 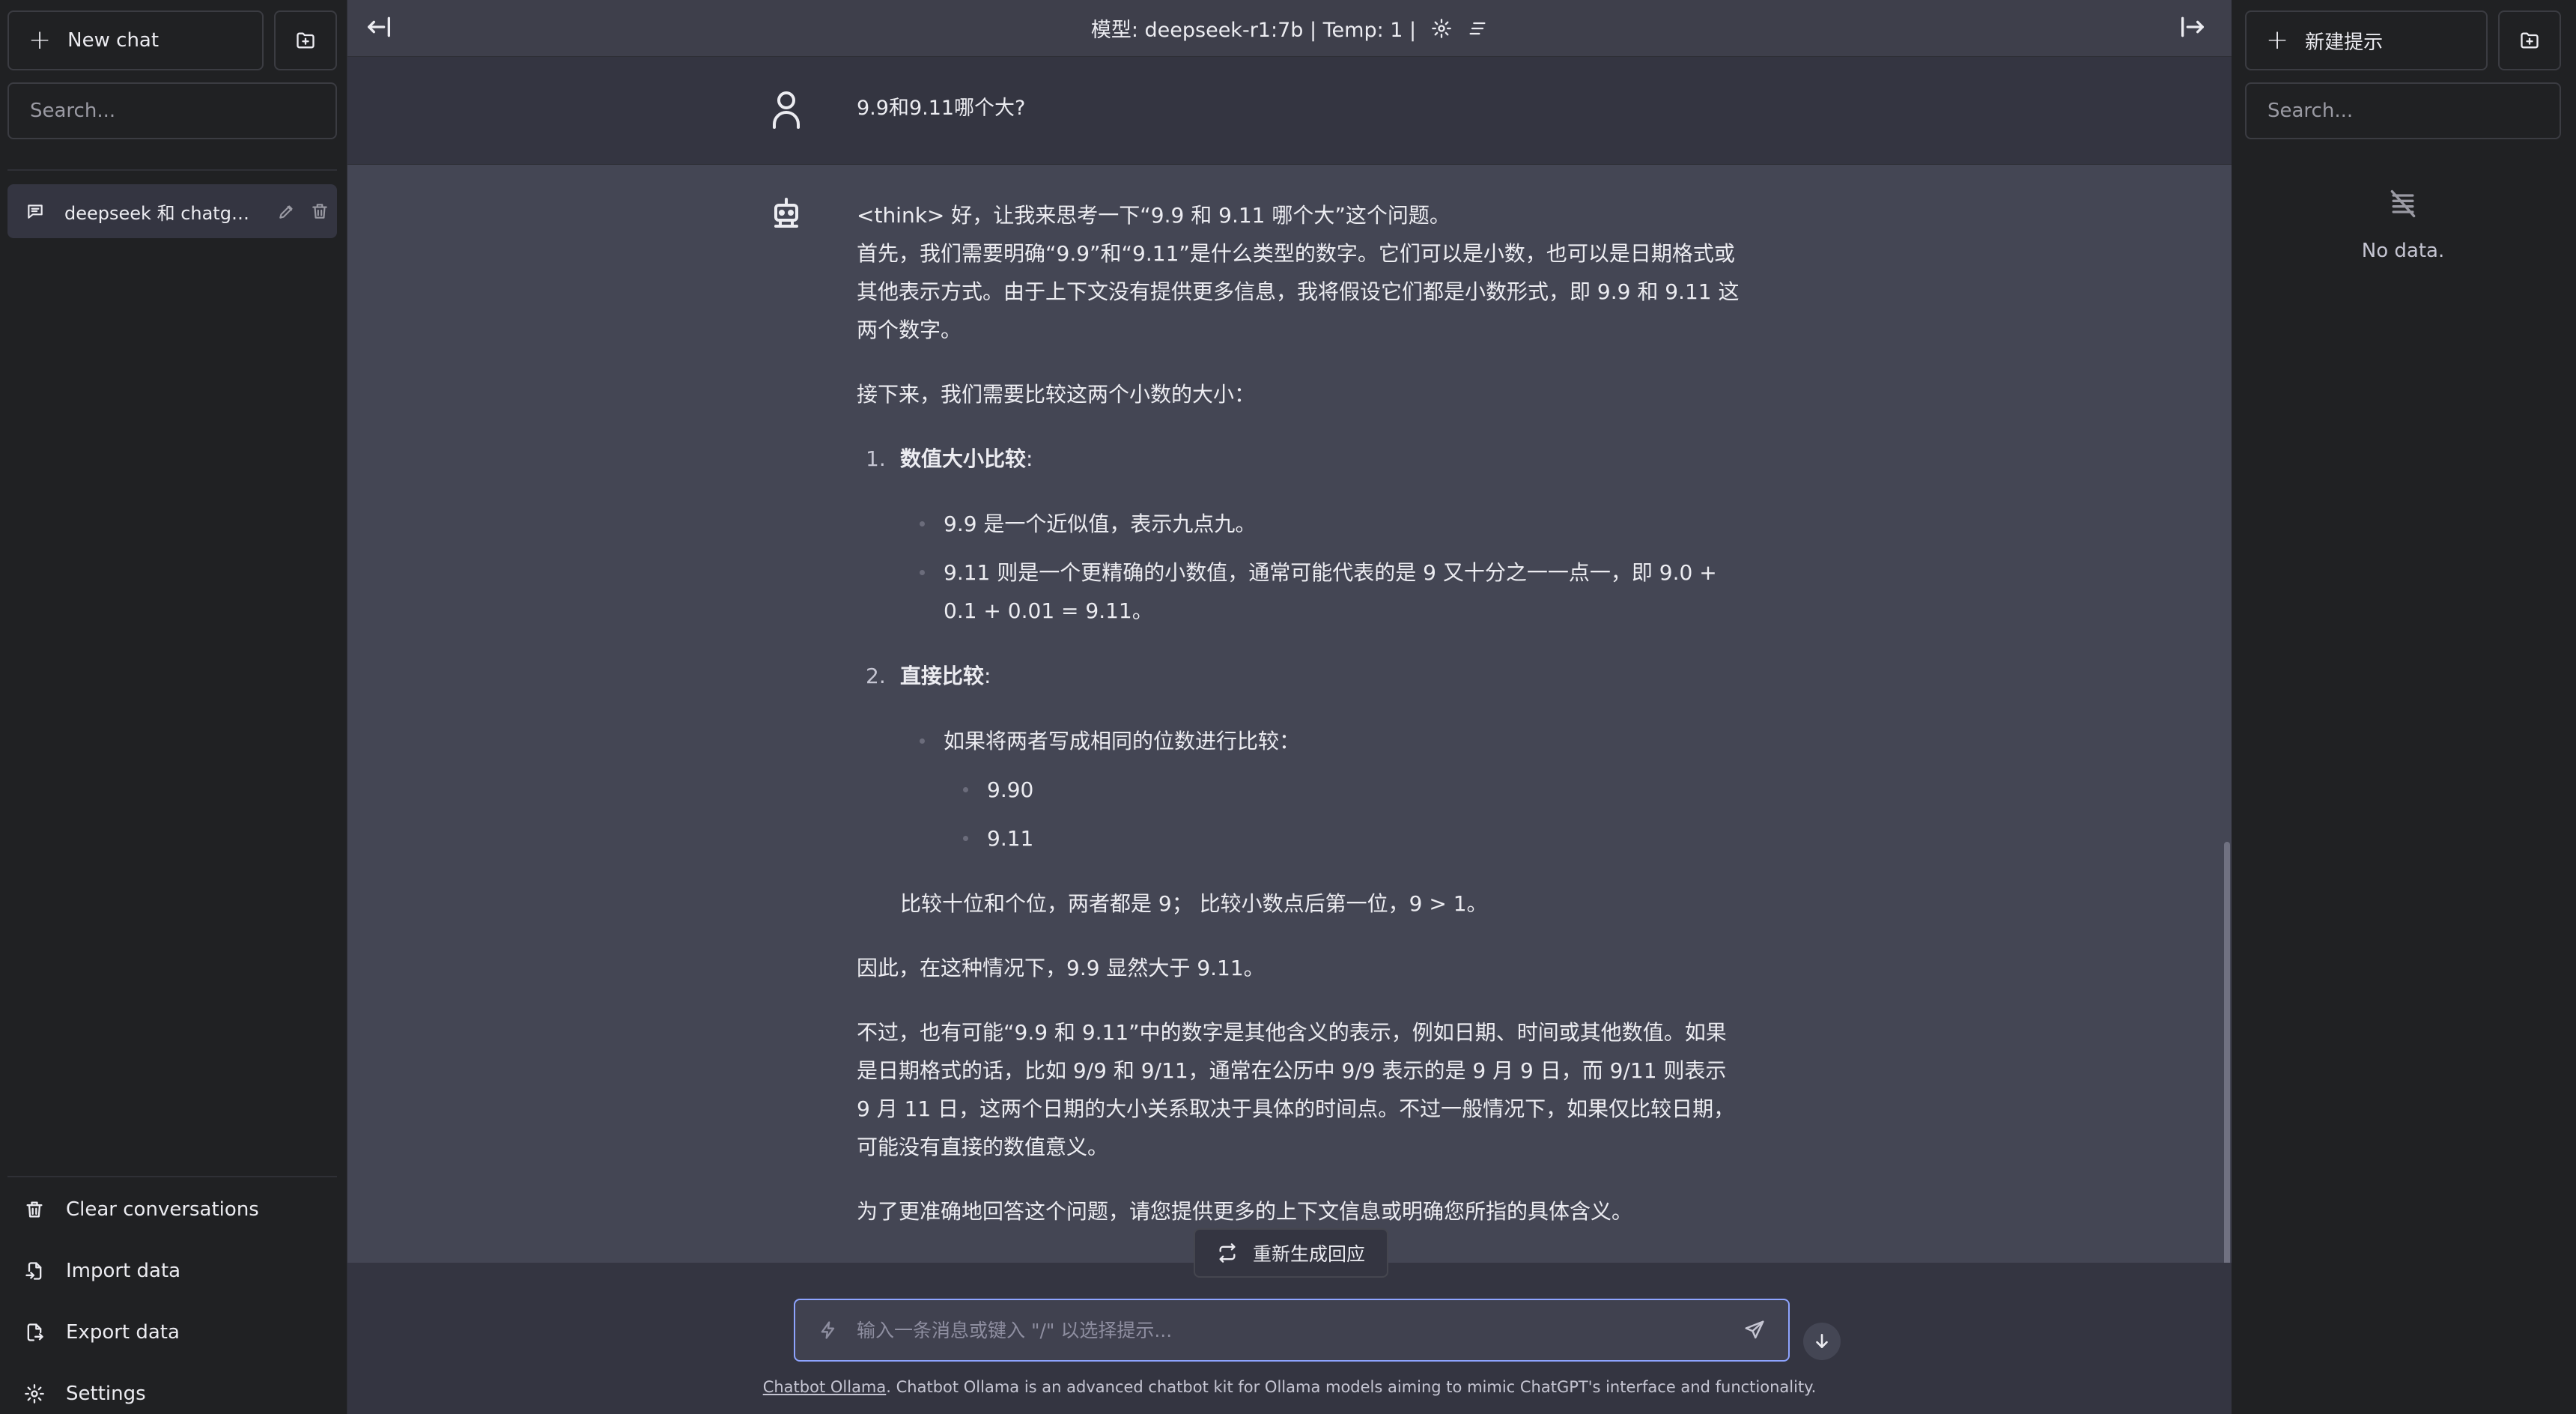 I want to click on export-data-button: Export data, so click(x=172, y=1332).